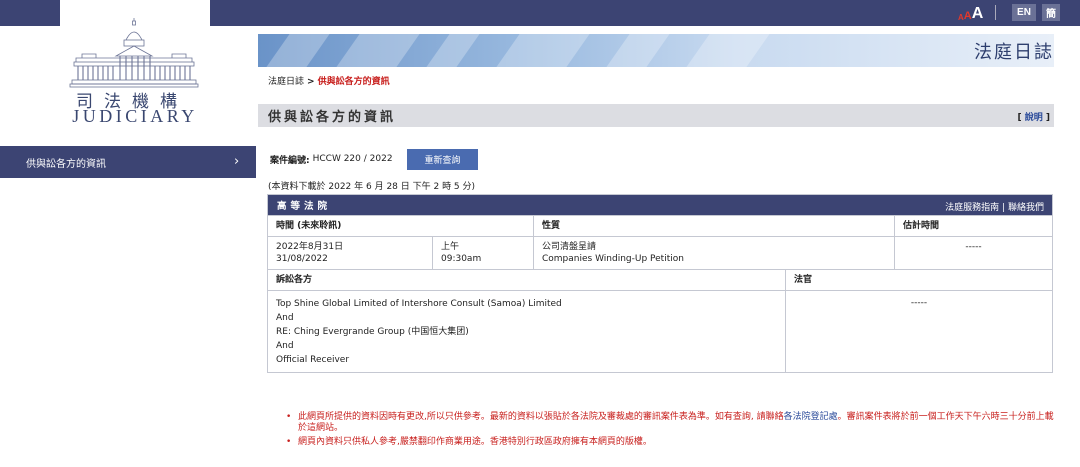 The width and height of the screenshot is (1080, 467). I want to click on hearing-ampm: 上午, so click(450, 247).